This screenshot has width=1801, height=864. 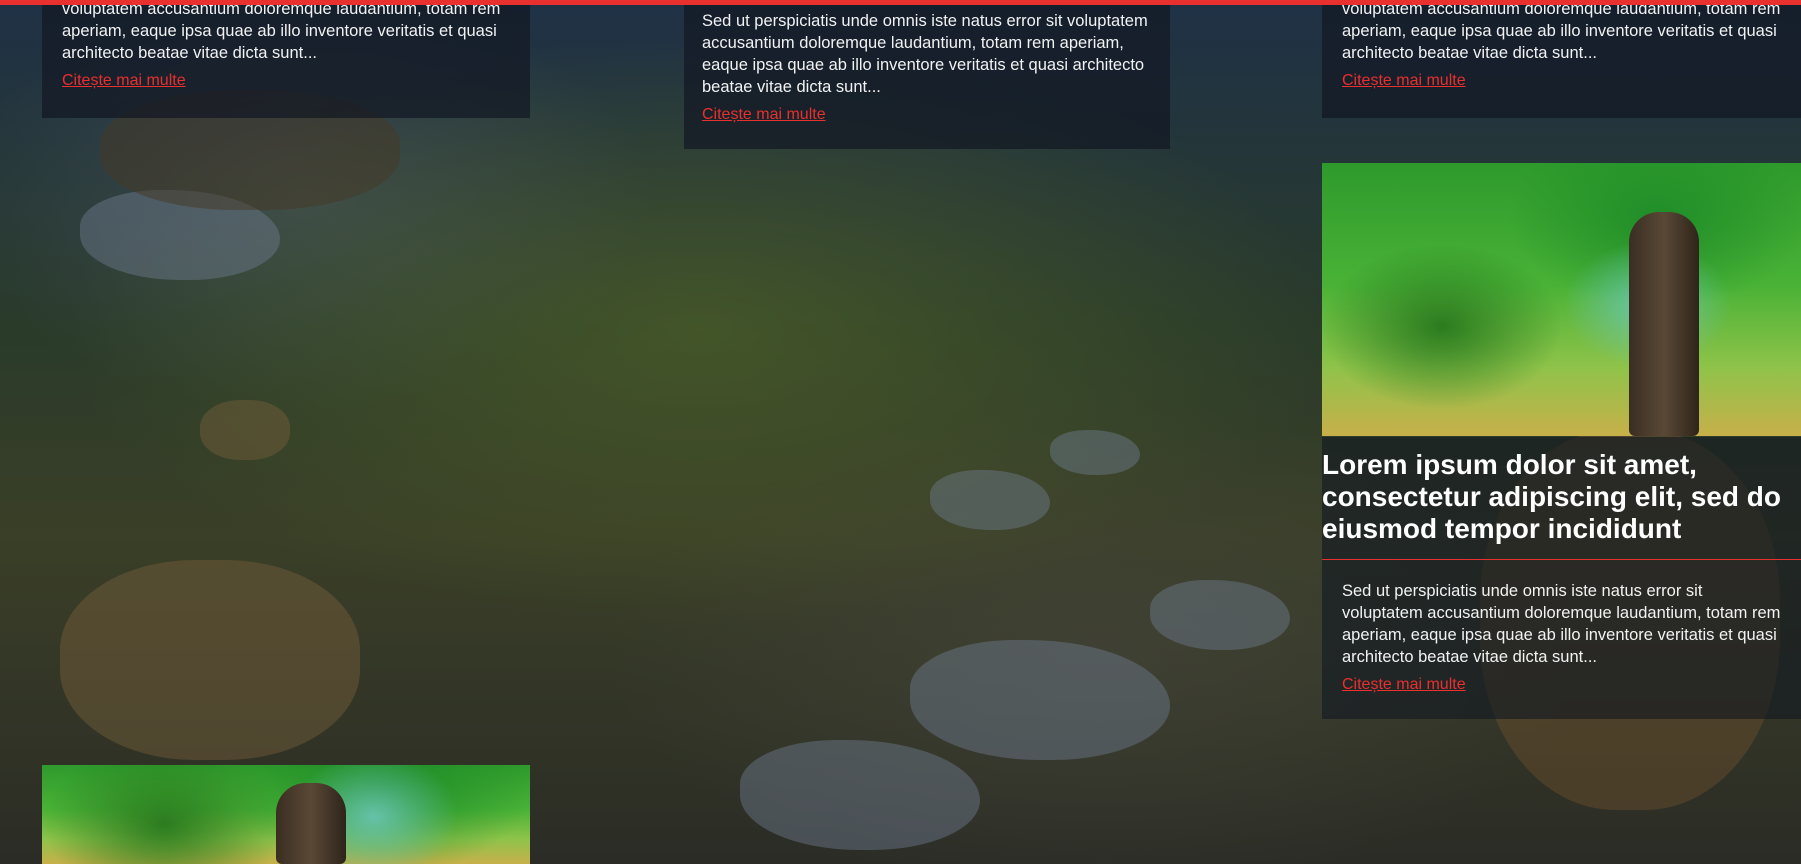 What do you see at coordinates (900, 2) in the screenshot?
I see `top-accent-bar` at bounding box center [900, 2].